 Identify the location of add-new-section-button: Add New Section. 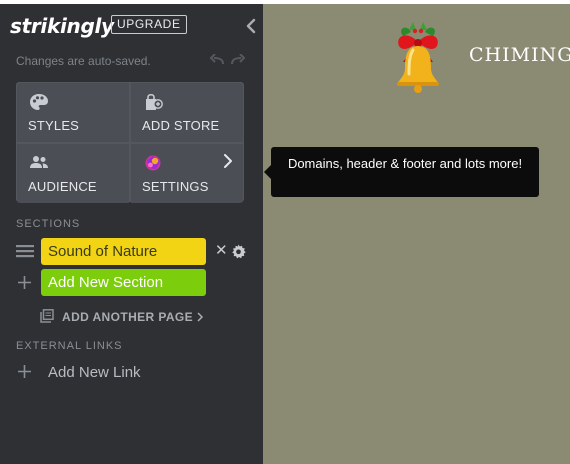
(123, 282).